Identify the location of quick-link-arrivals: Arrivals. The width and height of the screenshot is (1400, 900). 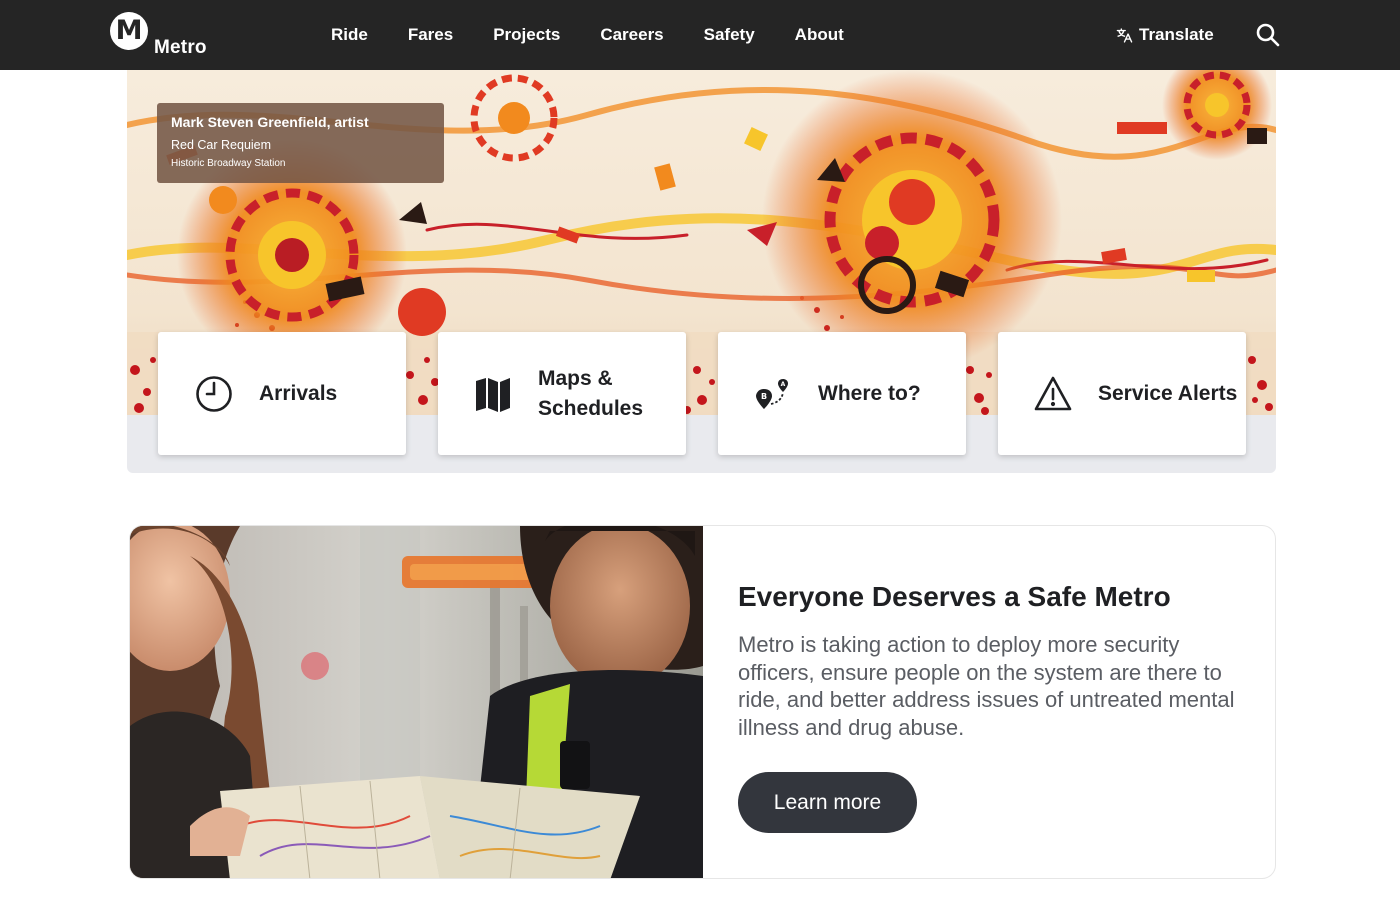
(282, 393).